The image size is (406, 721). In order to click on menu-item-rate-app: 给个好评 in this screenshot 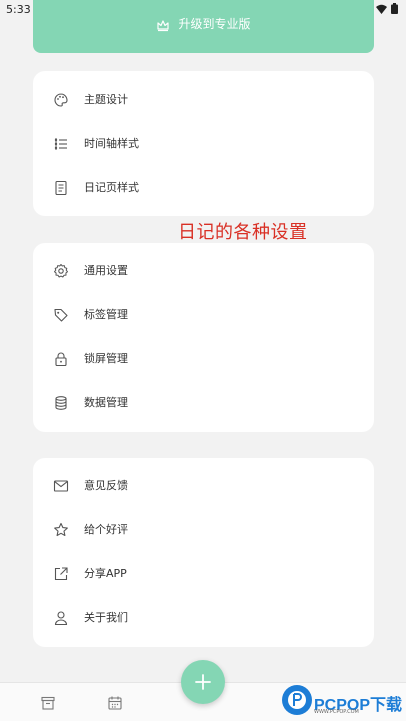, I will do `click(203, 530)`.